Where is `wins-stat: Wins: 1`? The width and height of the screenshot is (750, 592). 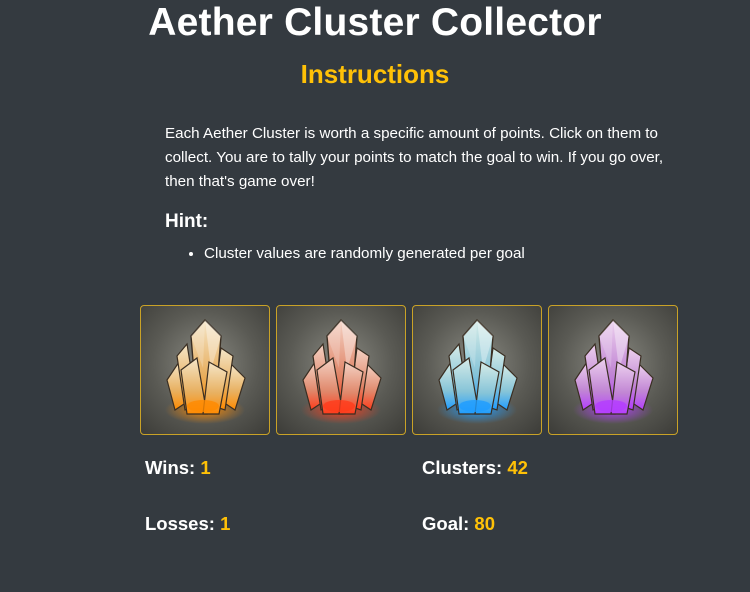 wins-stat: Wins: 1 is located at coordinates (178, 468).